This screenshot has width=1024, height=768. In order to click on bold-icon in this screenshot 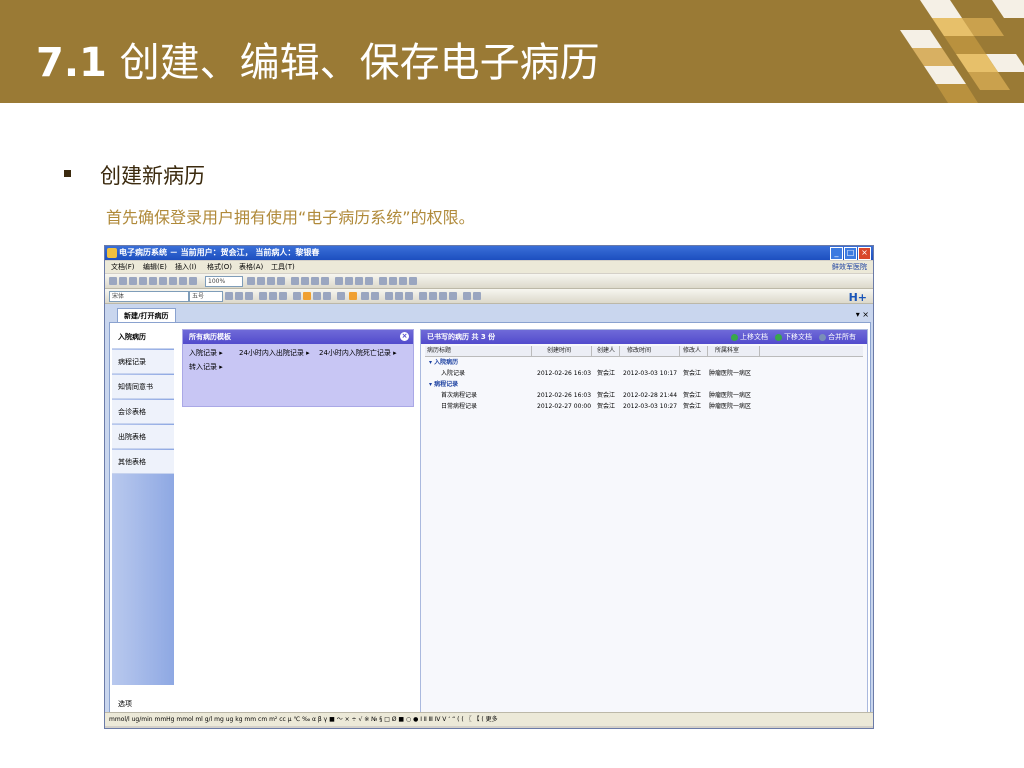, I will do `click(263, 296)`.